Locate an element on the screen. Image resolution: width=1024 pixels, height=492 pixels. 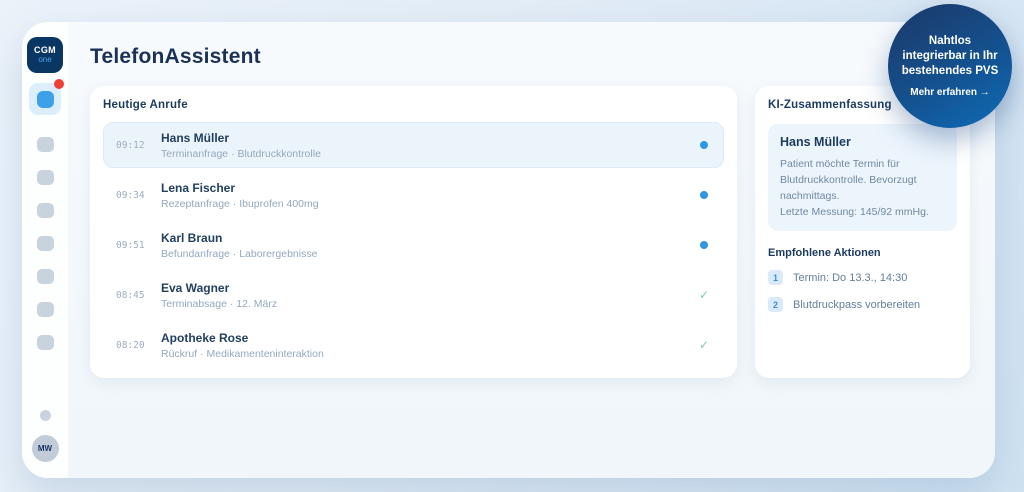
page-title: TelefonAssistent is located at coordinates (175, 56).